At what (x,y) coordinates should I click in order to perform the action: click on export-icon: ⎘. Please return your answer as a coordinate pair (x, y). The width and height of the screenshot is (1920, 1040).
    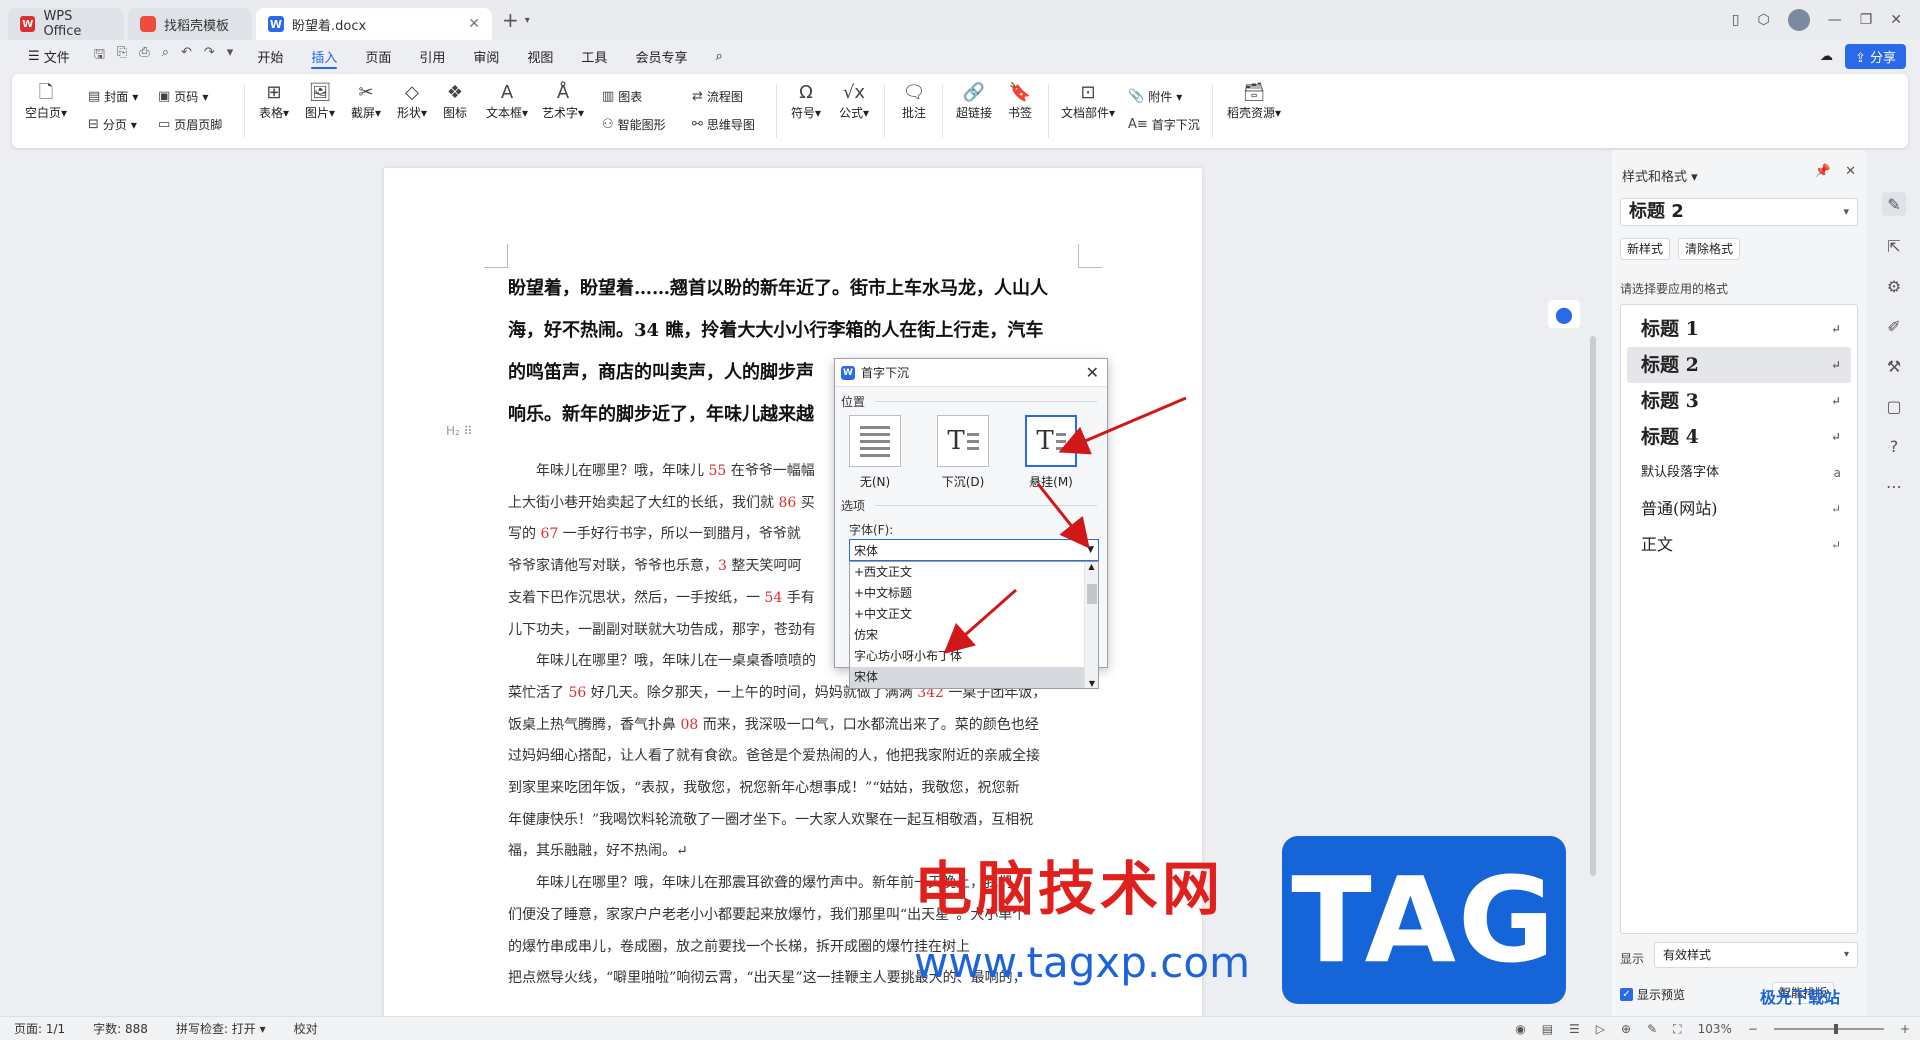
    Looking at the image, I should click on (122, 56).